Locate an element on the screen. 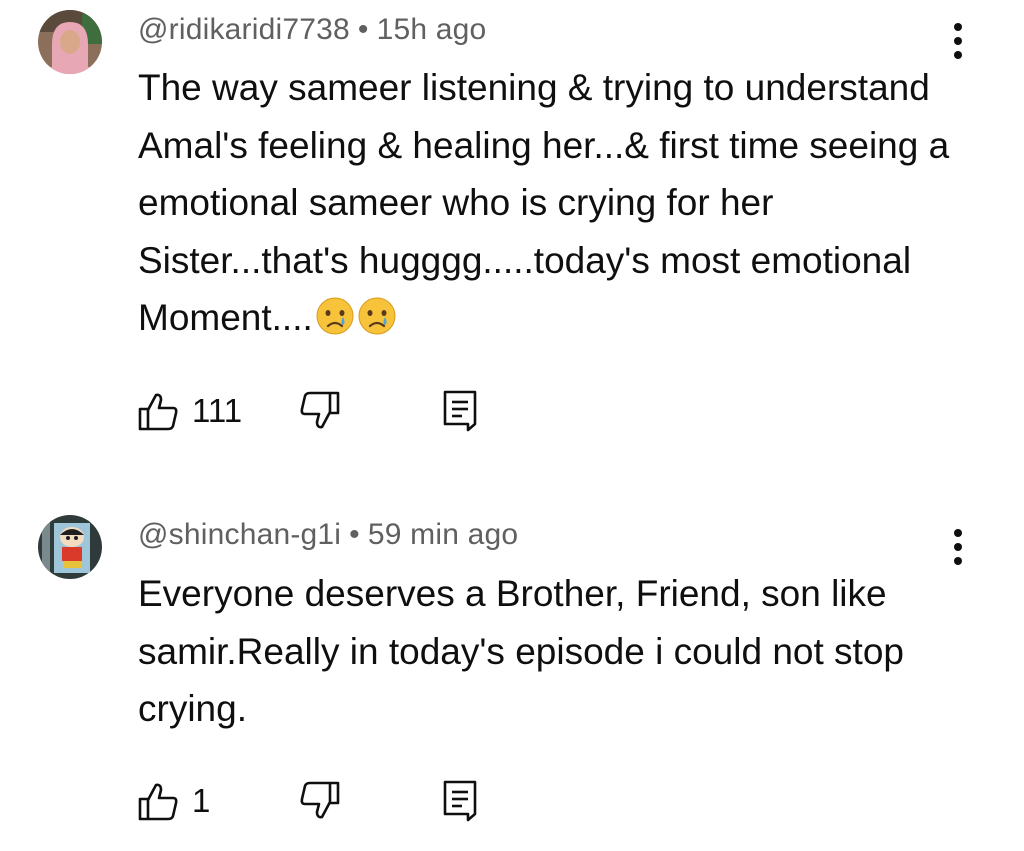 The width and height of the screenshot is (1024, 851). comment-author: @shinchan-g1i is located at coordinates (239, 534).